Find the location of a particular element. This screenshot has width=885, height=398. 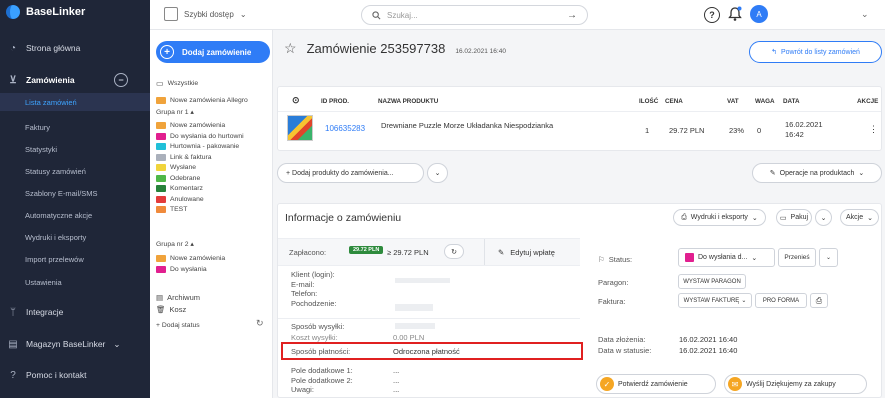

back-to-list-button: ↰ Powrót do listy zamówień is located at coordinates (815, 52).